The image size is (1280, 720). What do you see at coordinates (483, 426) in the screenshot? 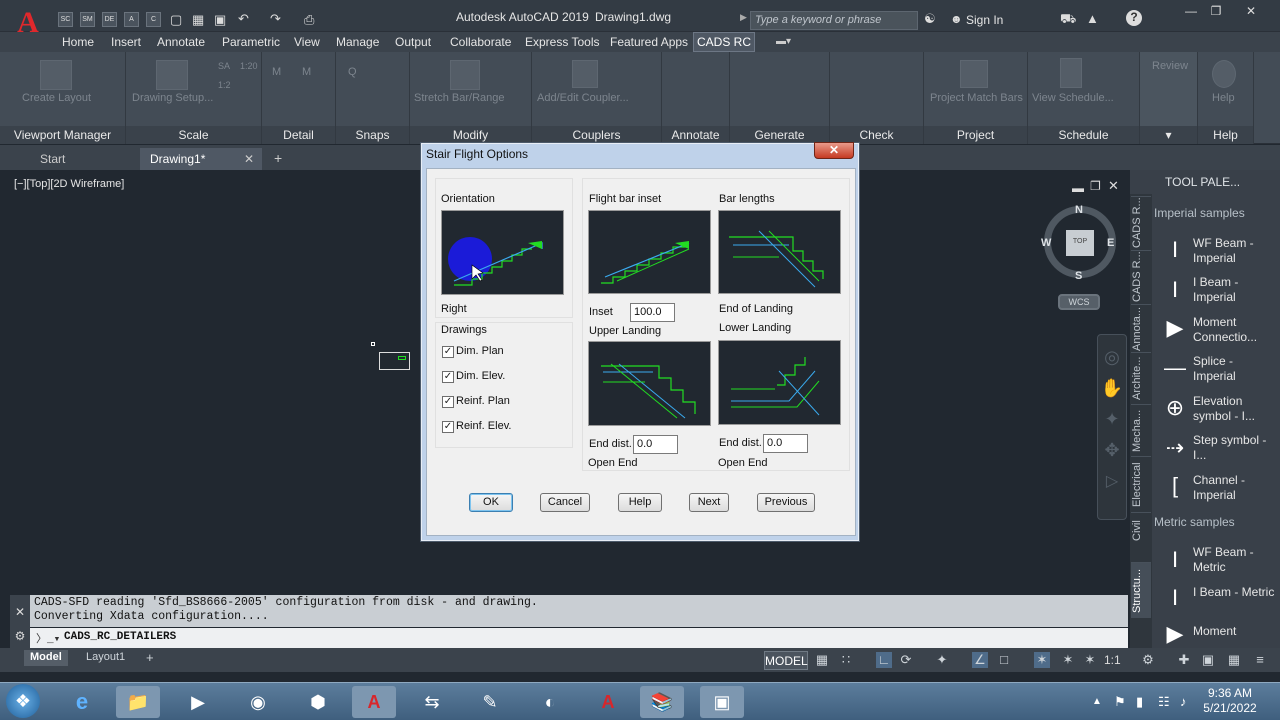
I see `reinf-elev-label: Reinf. Elev.` at bounding box center [483, 426].